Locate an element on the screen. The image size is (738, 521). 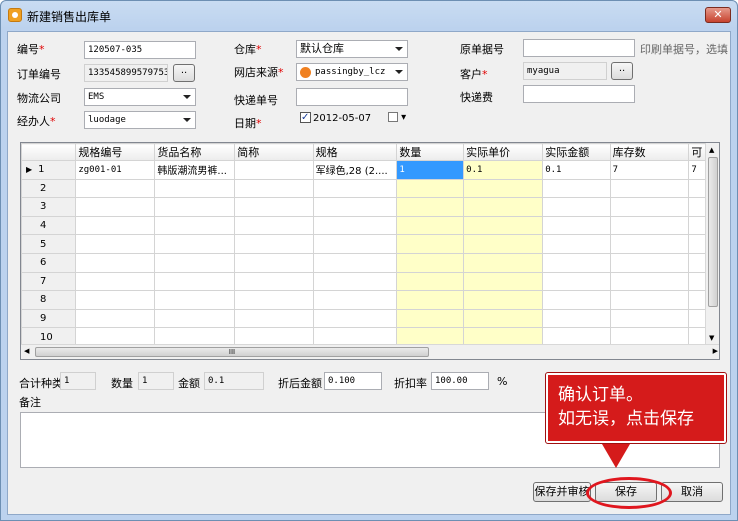
date-enabled-checkbox is located at coordinates (305, 118).